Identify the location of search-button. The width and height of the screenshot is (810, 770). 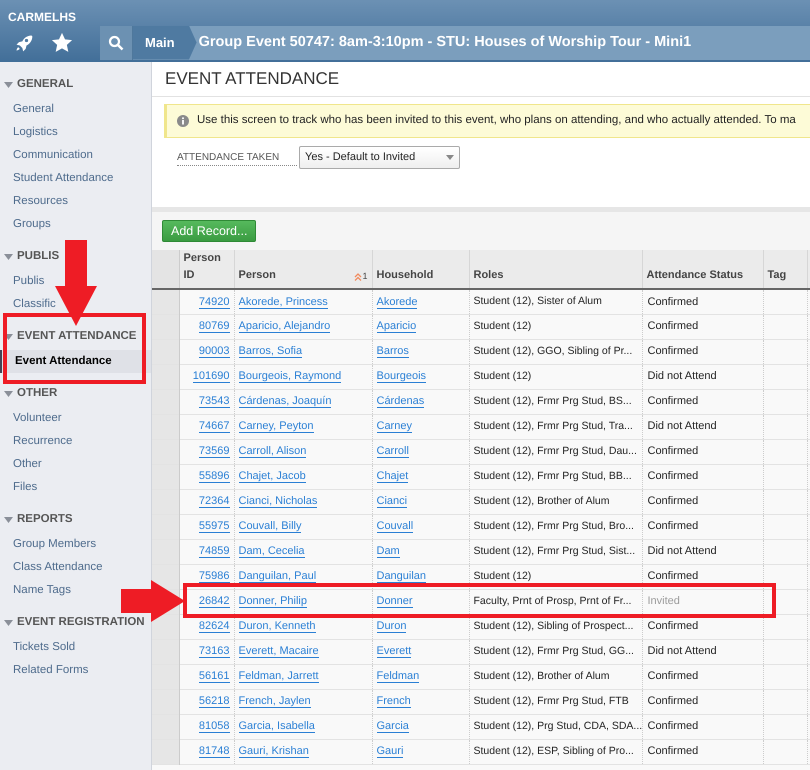
(116, 43).